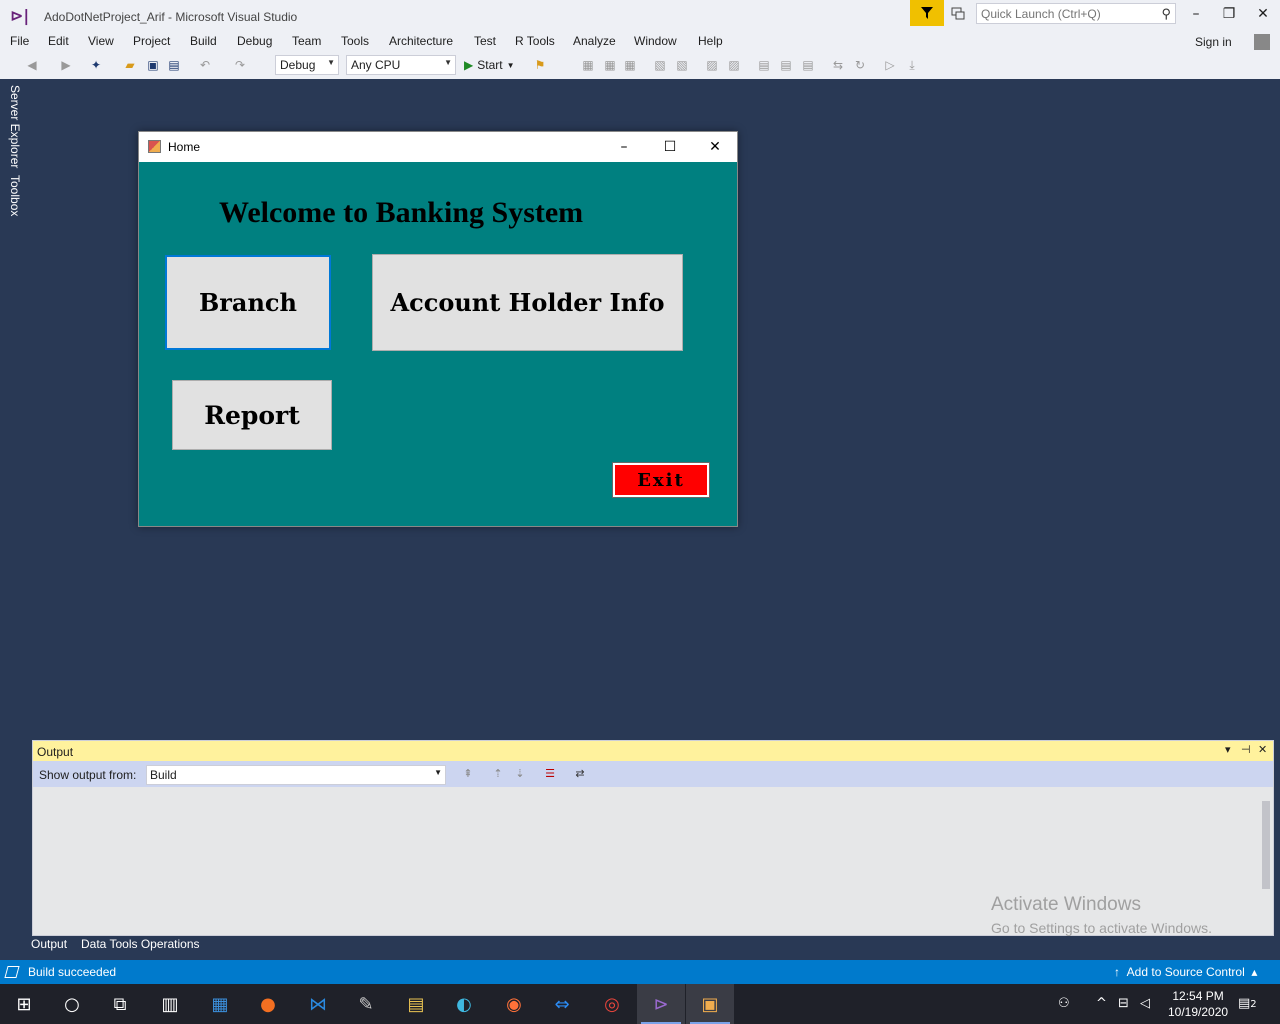  I want to click on next-message-icon: ⇣, so click(520, 774).